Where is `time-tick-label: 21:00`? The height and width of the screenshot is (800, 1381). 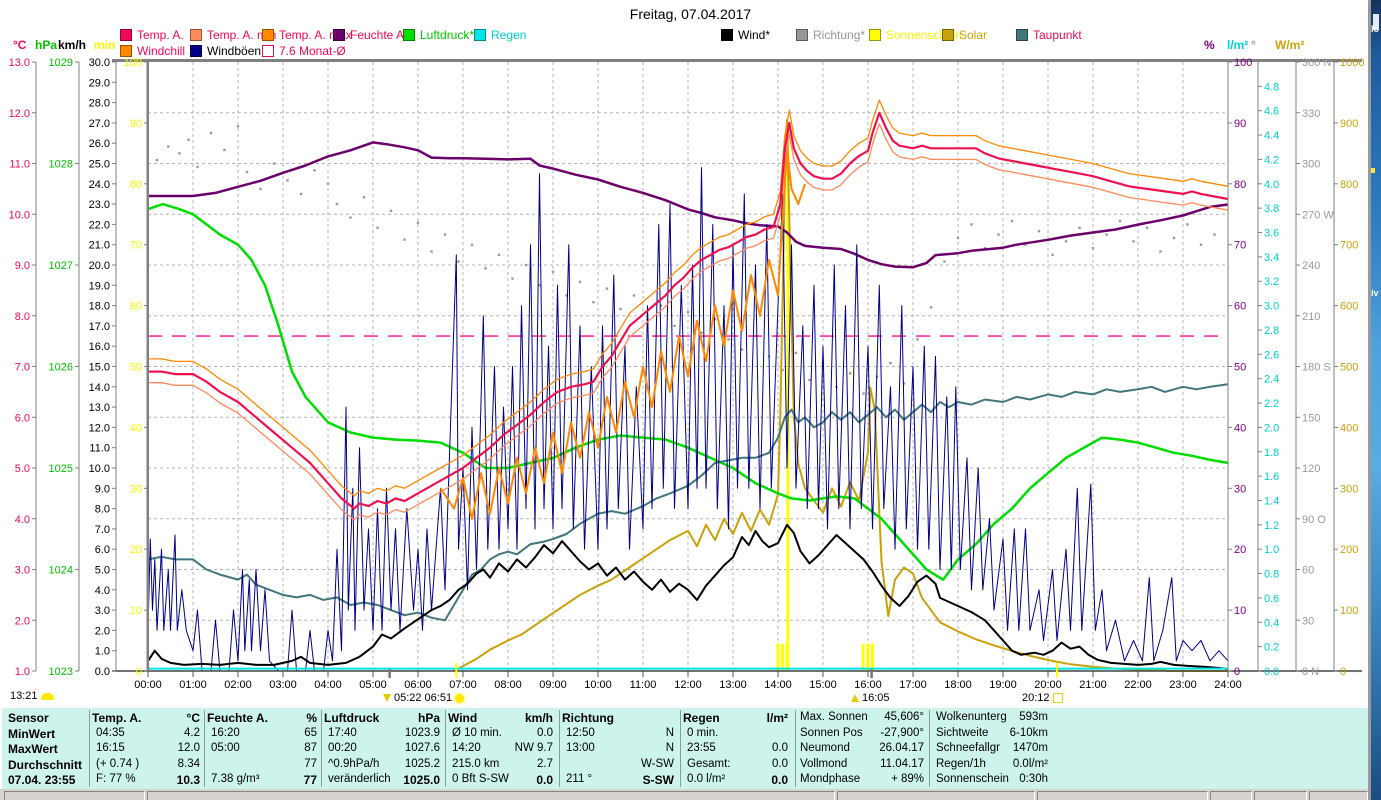
time-tick-label: 21:00 is located at coordinates (1093, 685).